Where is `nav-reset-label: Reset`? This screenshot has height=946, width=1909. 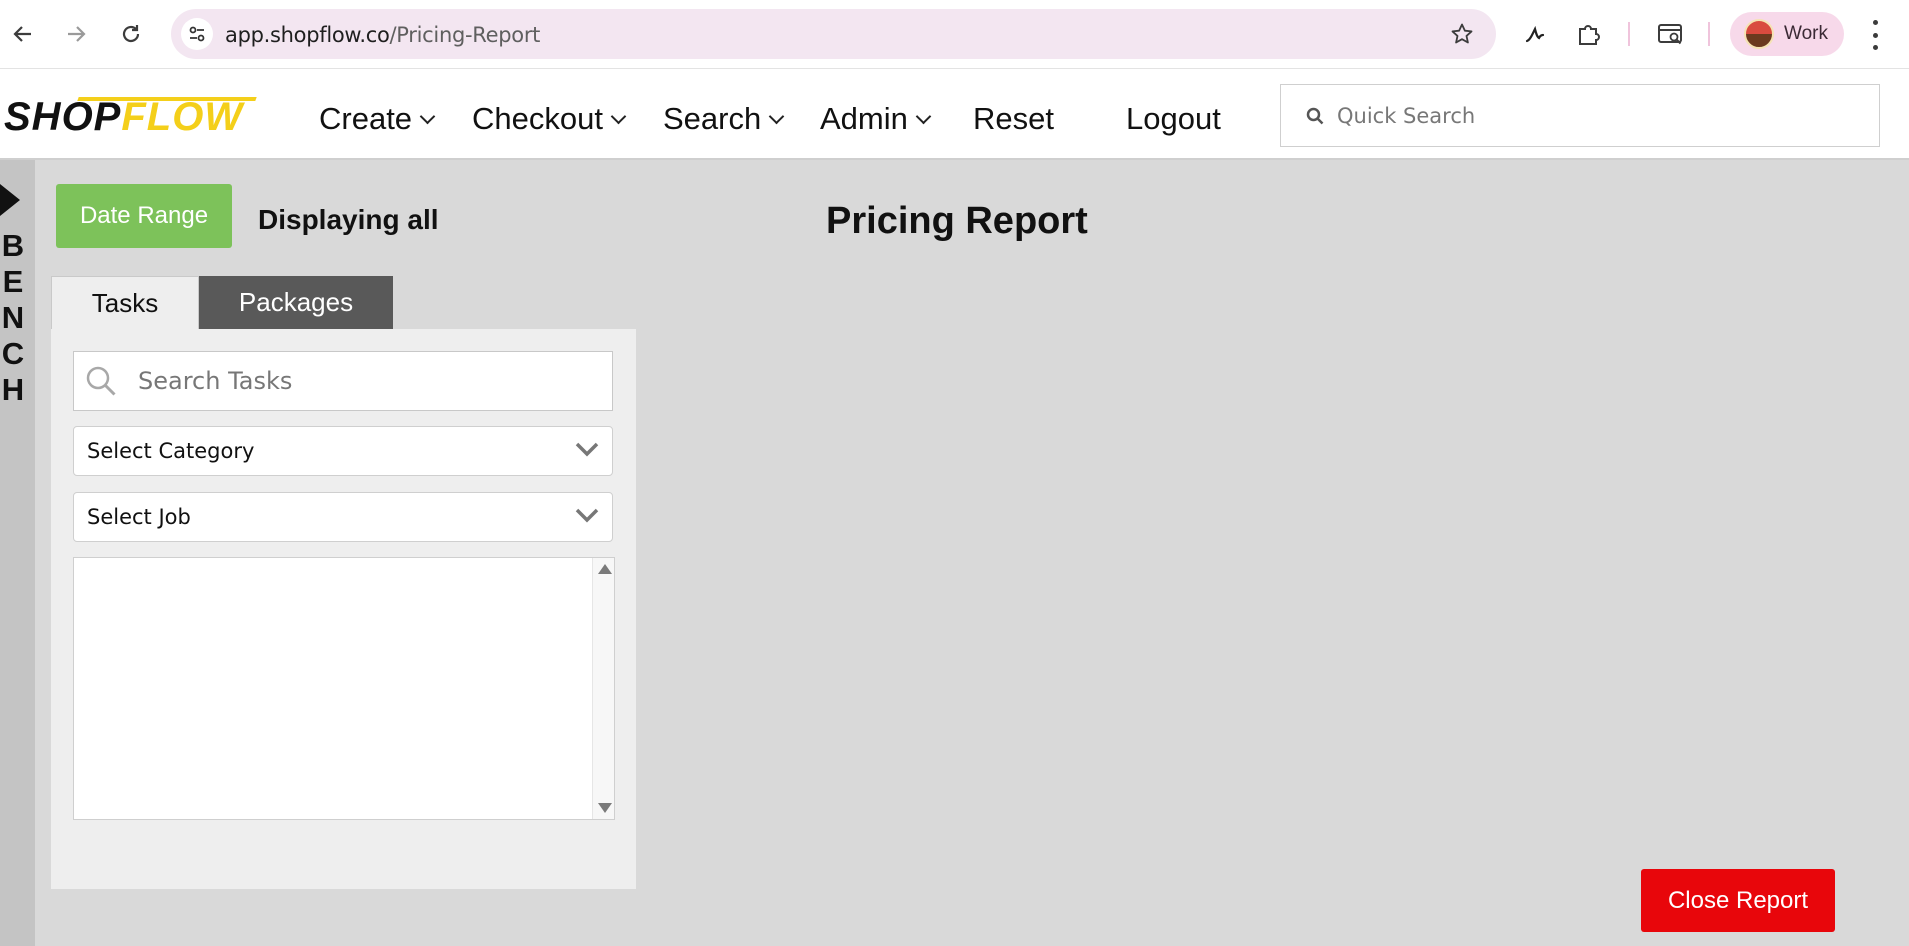 nav-reset-label: Reset is located at coordinates (1013, 118).